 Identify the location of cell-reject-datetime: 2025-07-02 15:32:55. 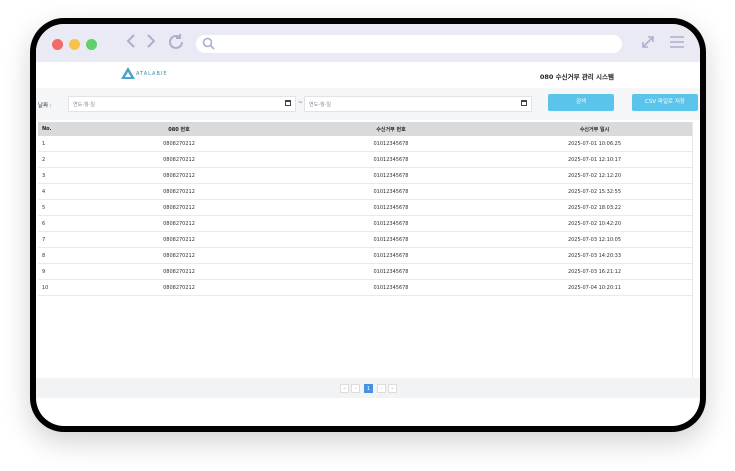
(594, 191).